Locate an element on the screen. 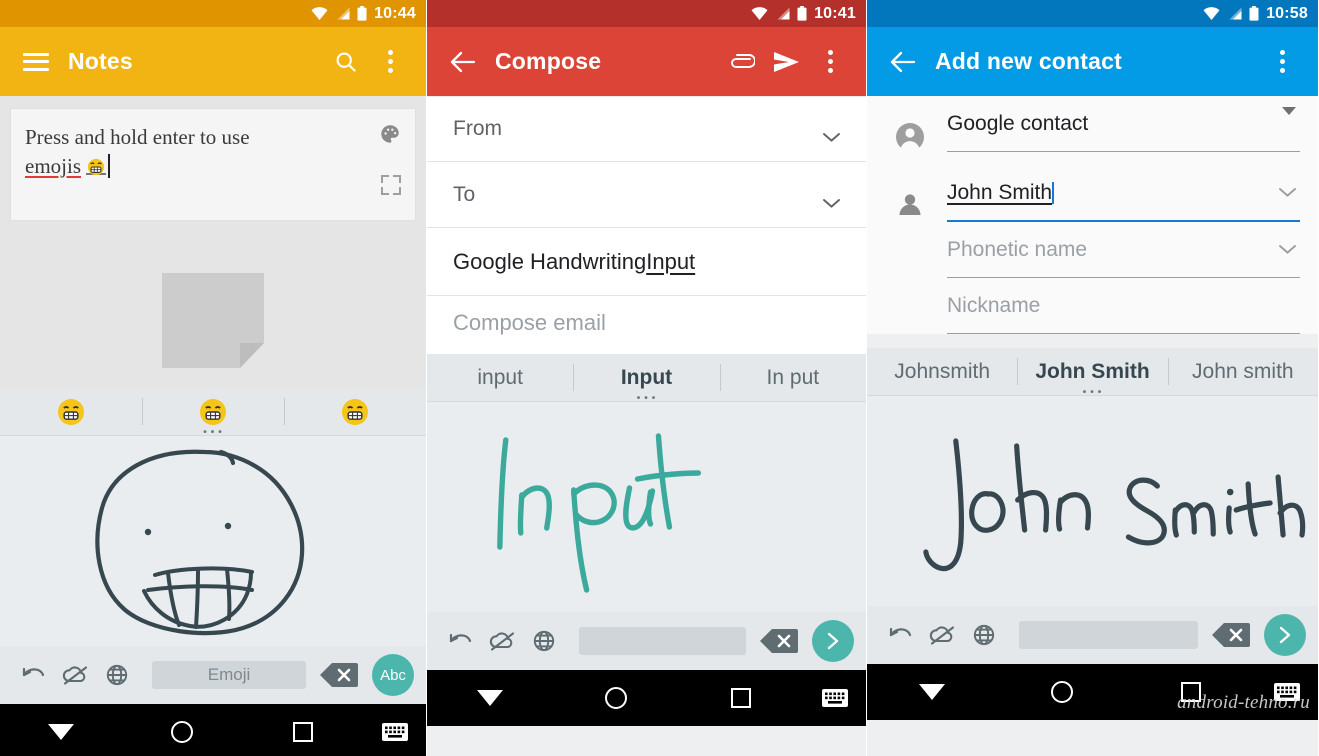 The image size is (1319, 756). text-caret is located at coordinates (1053, 193).